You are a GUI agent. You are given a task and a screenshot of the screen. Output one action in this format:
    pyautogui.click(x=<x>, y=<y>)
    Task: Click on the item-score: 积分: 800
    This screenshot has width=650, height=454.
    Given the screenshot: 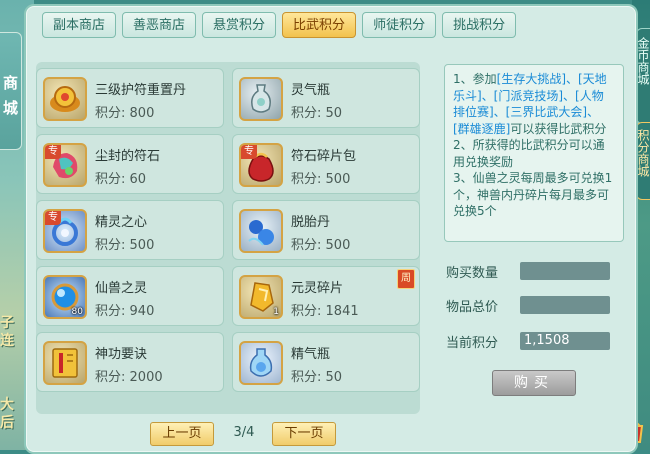 What is the action you would take?
    pyautogui.click(x=124, y=111)
    